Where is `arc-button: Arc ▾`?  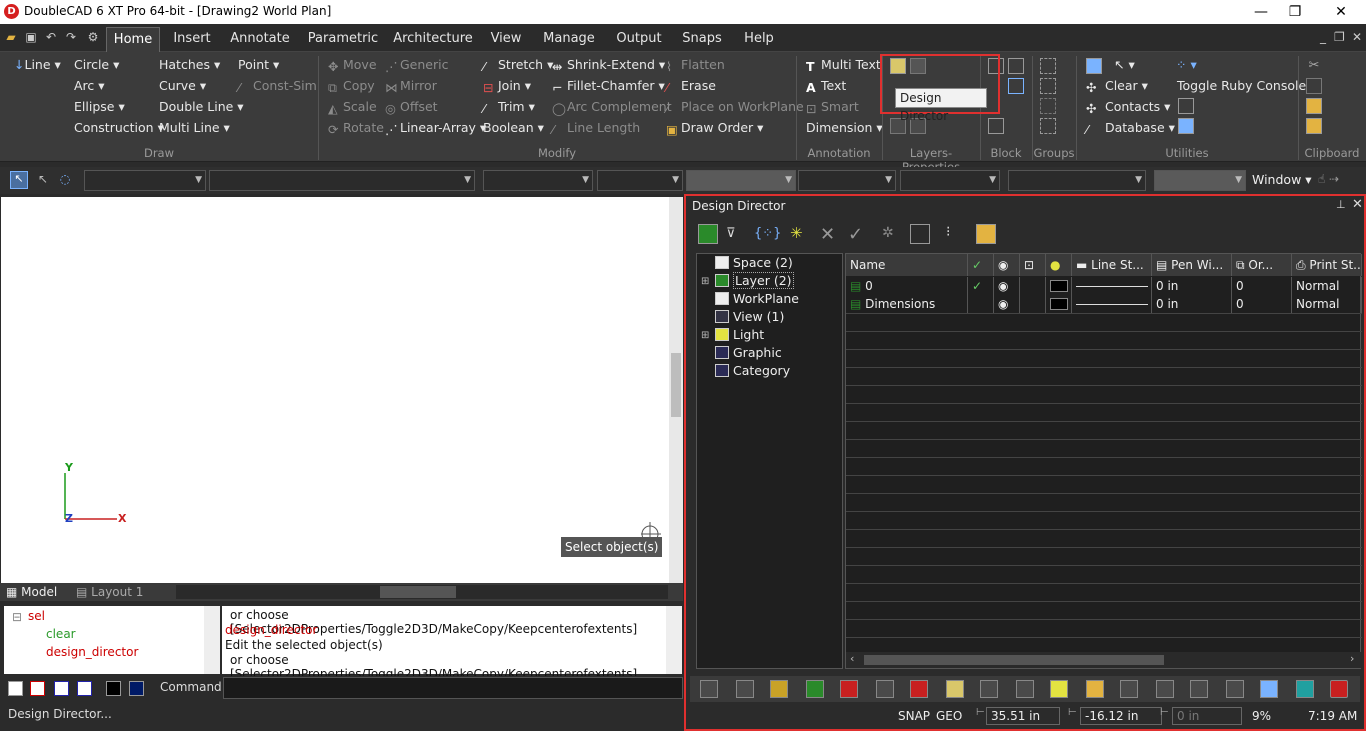
arc-button: Arc ▾ is located at coordinates (89, 86).